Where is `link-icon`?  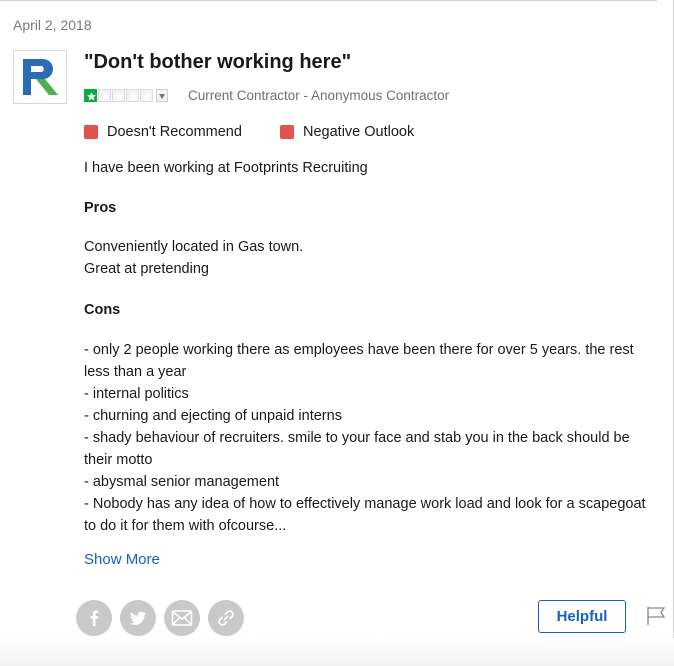 link-icon is located at coordinates (226, 618).